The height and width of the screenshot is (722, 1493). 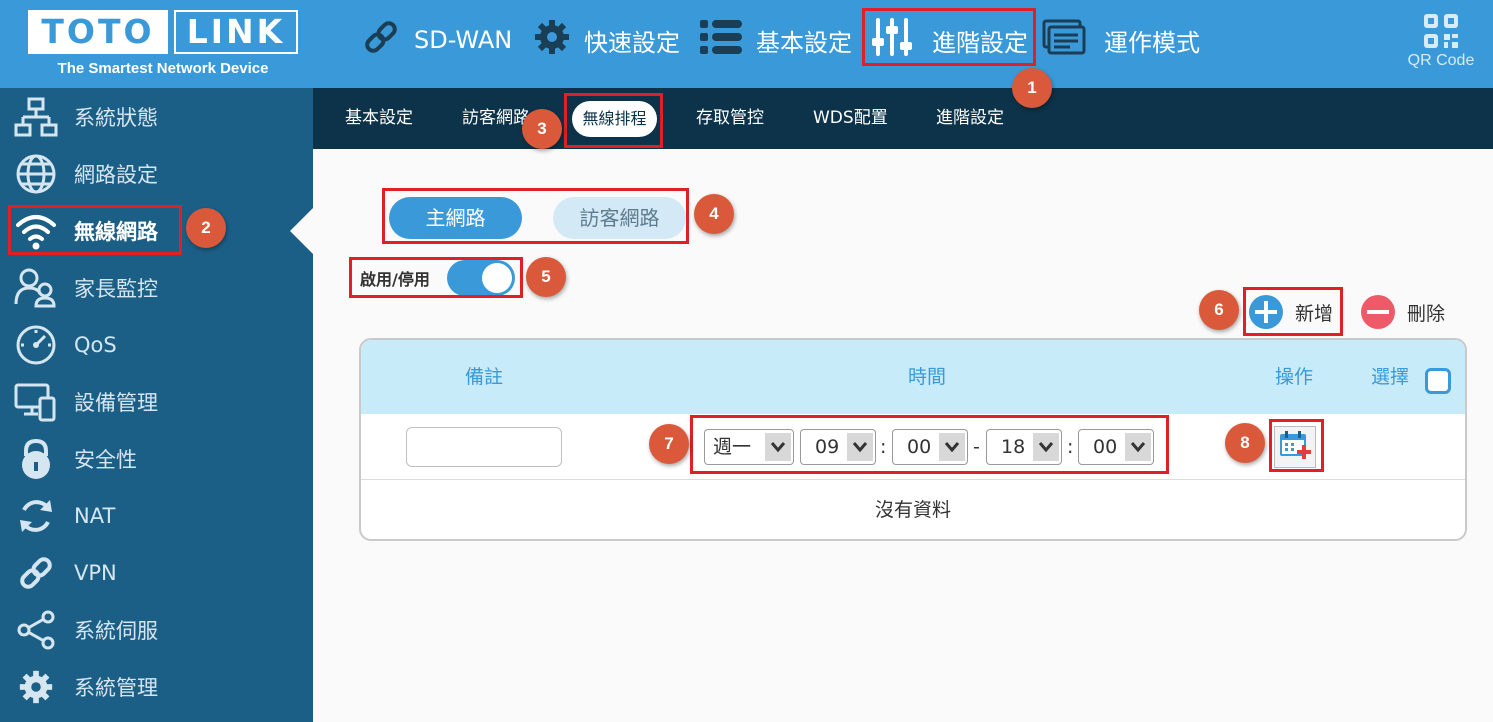 I want to click on sidebar-label: 網路設定, so click(x=116, y=174).